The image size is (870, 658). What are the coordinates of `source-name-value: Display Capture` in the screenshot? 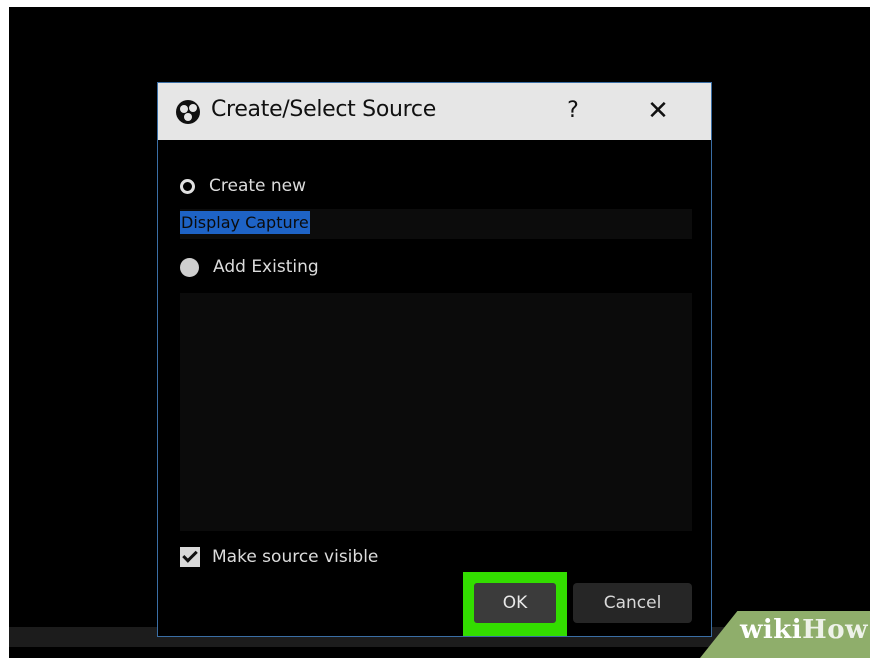 It's located at (245, 222).